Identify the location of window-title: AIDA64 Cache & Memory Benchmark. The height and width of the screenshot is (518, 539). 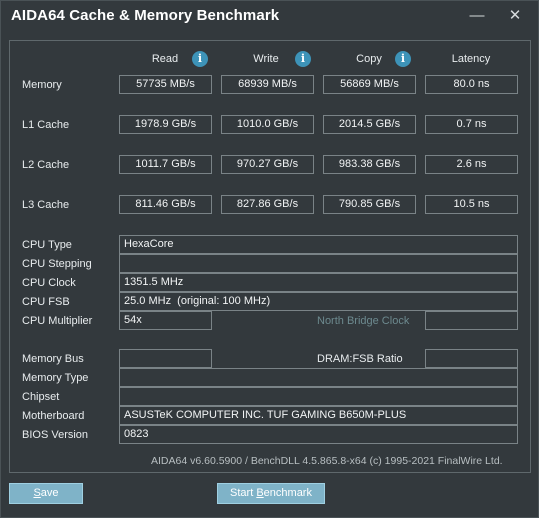
(145, 15).